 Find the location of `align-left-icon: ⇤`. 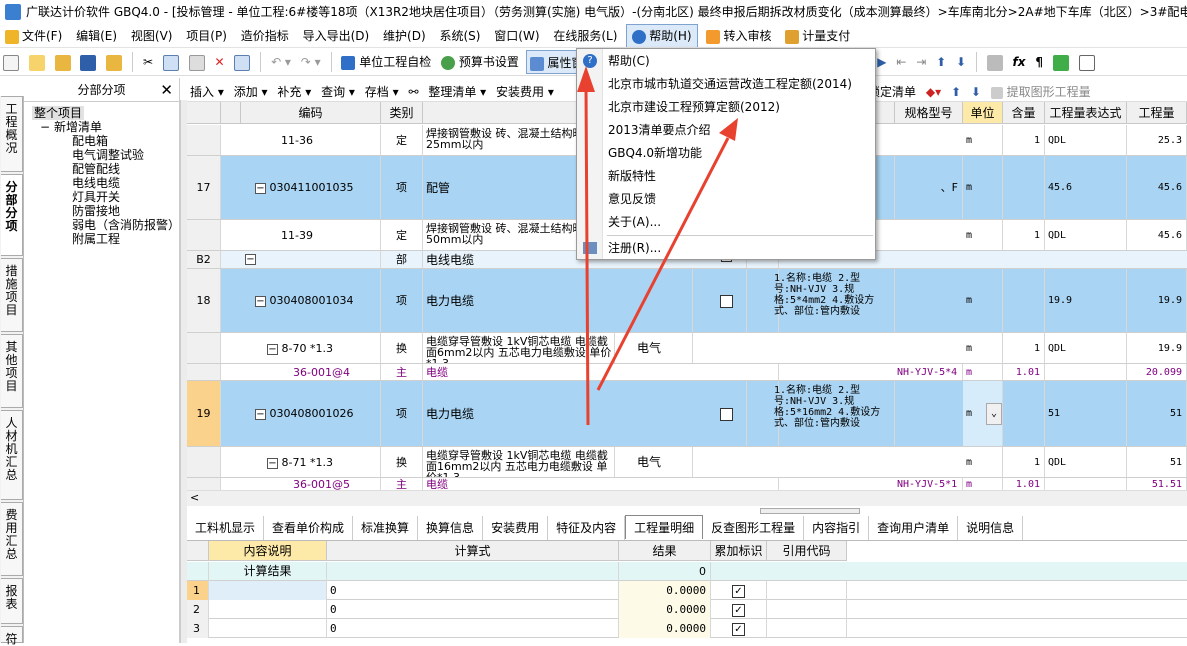

align-left-icon: ⇤ is located at coordinates (901, 62).